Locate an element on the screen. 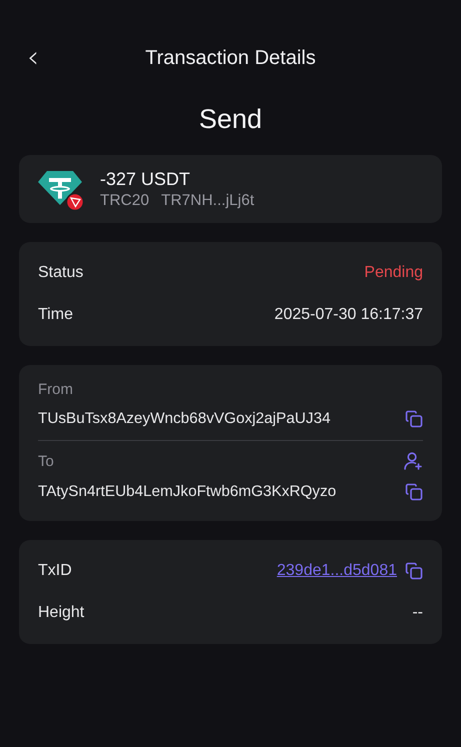  txid-link: 239de1...d5d081 is located at coordinates (336, 571).